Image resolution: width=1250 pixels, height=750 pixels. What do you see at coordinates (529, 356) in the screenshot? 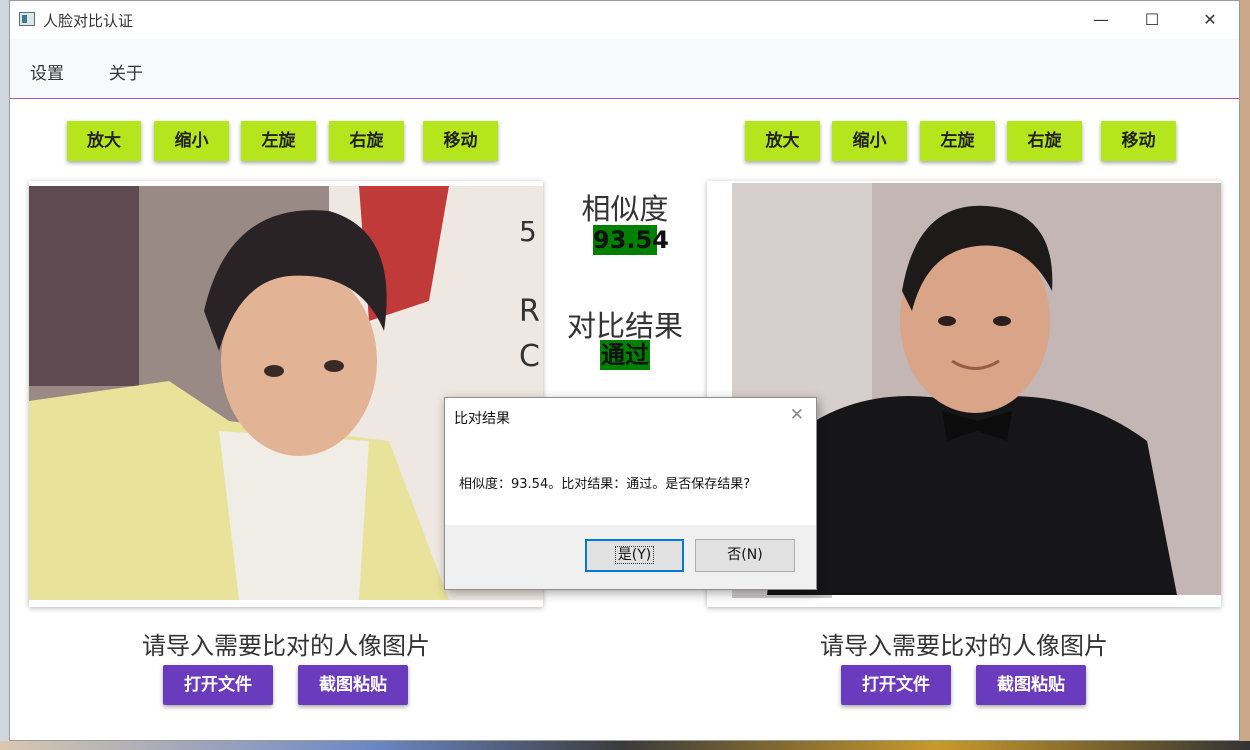
I see `svg-text: C` at bounding box center [529, 356].